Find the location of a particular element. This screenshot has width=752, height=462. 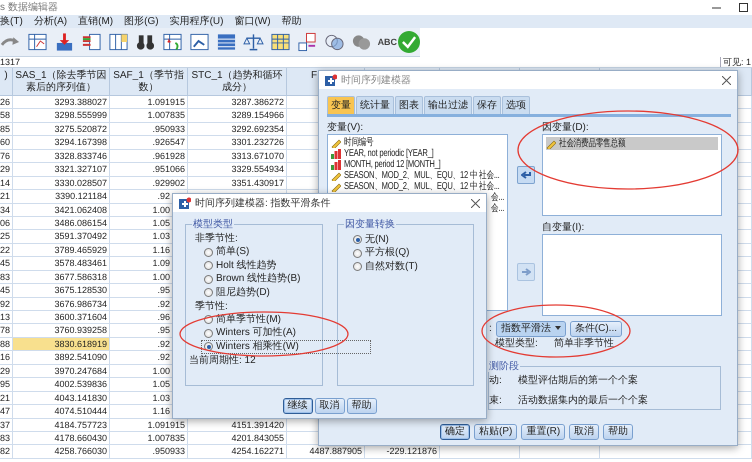

field-label: 束: is located at coordinates (495, 401).